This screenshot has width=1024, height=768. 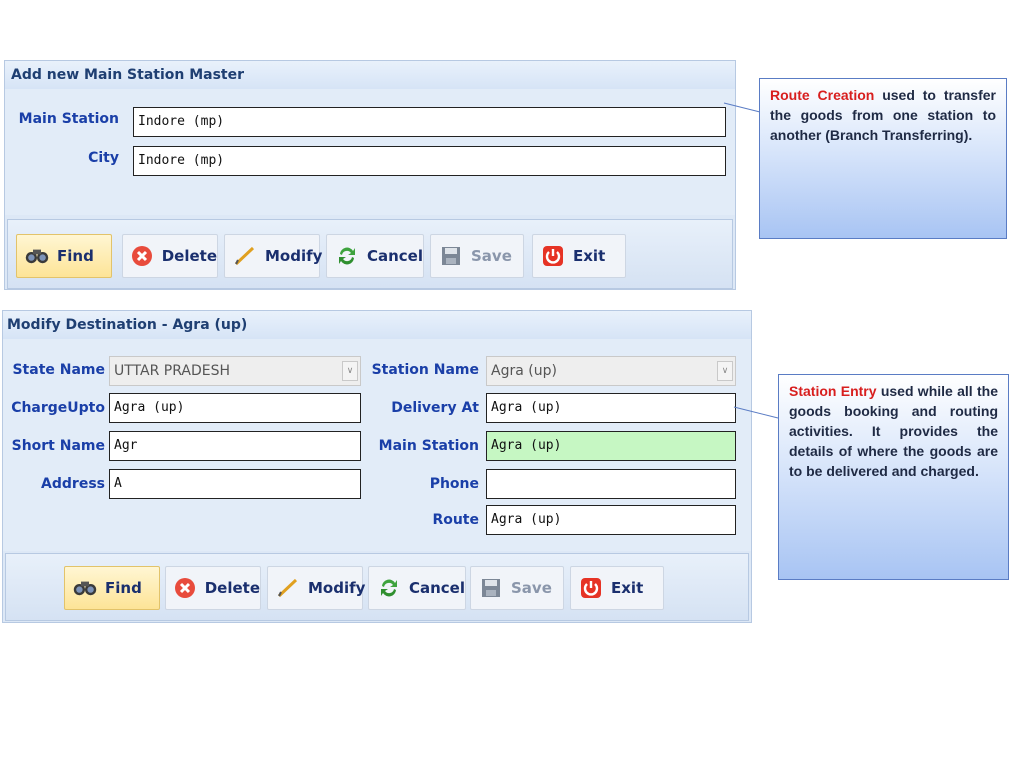 I want to click on callout-highlight: Station Entry, so click(x=833, y=391).